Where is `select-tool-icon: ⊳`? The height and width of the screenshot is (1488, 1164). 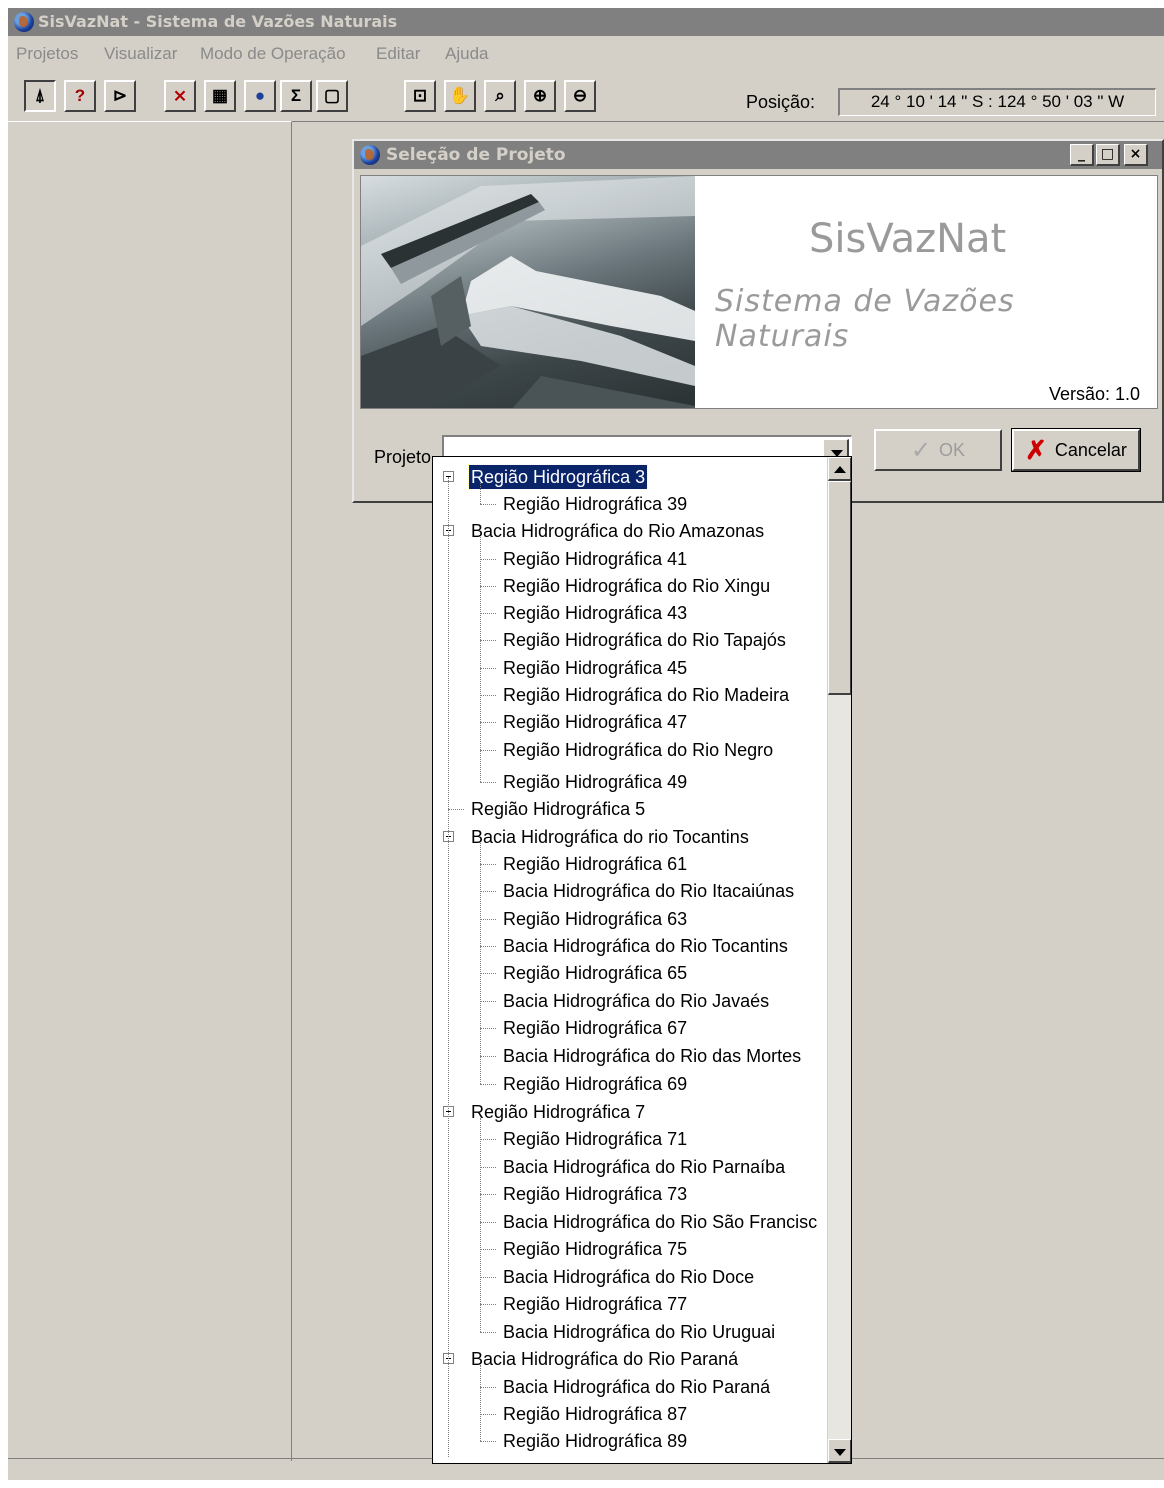
select-tool-icon: ⊳ is located at coordinates (120, 95).